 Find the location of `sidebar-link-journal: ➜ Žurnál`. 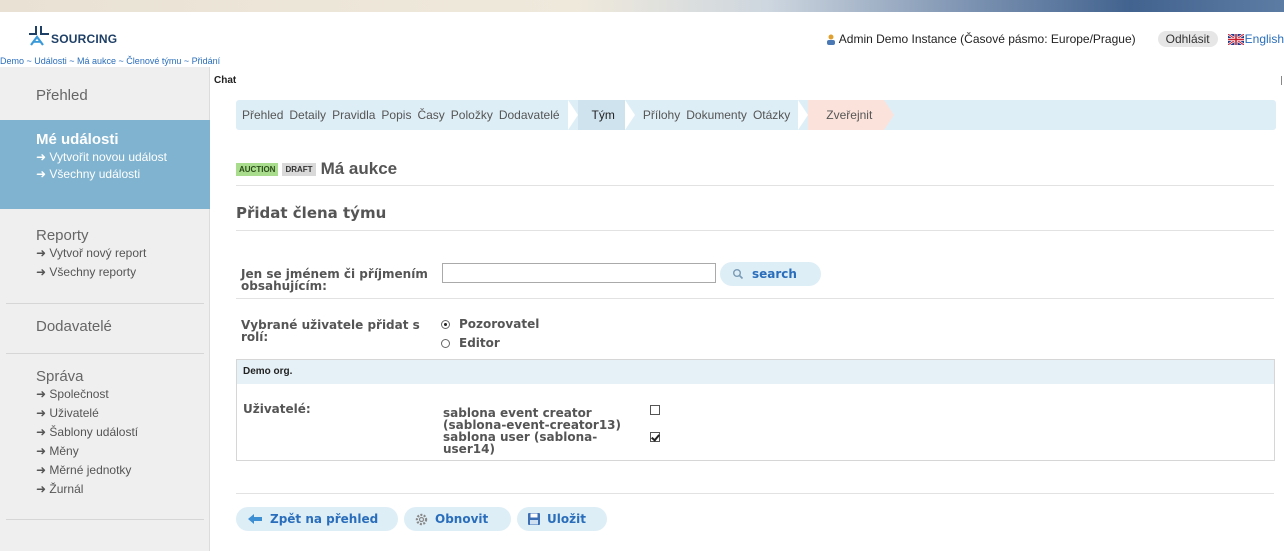

sidebar-link-journal: ➜ Žurnál is located at coordinates (105, 489).